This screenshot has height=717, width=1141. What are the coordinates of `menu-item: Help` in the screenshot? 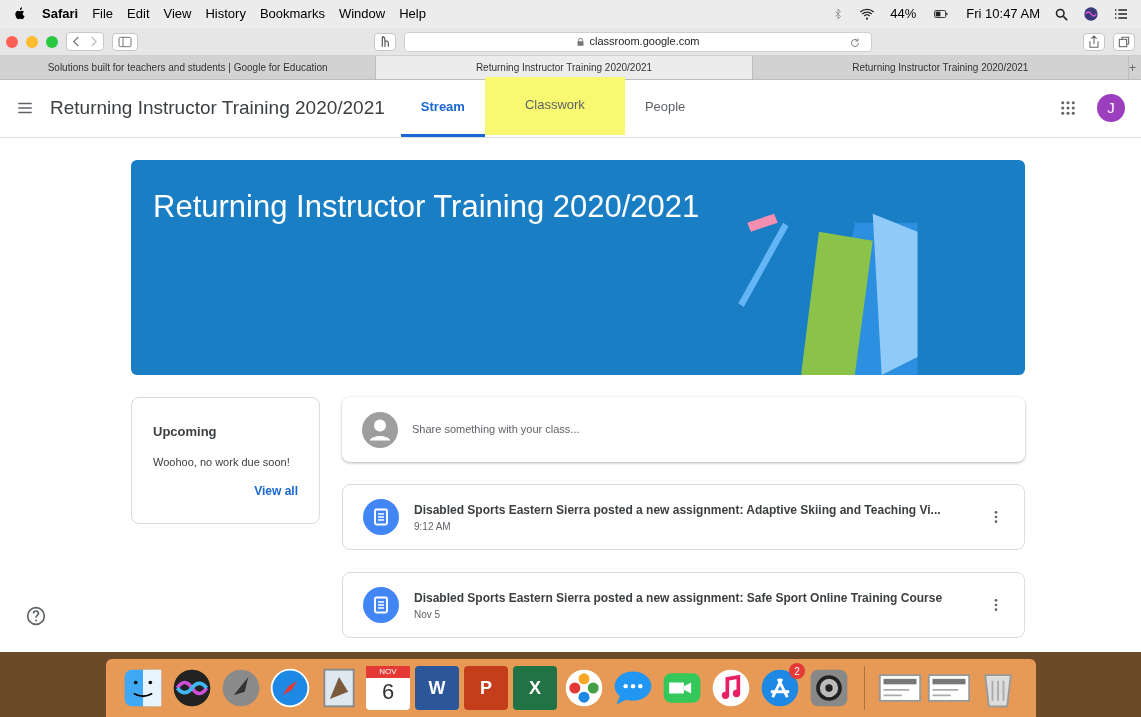 It's located at (412, 14).